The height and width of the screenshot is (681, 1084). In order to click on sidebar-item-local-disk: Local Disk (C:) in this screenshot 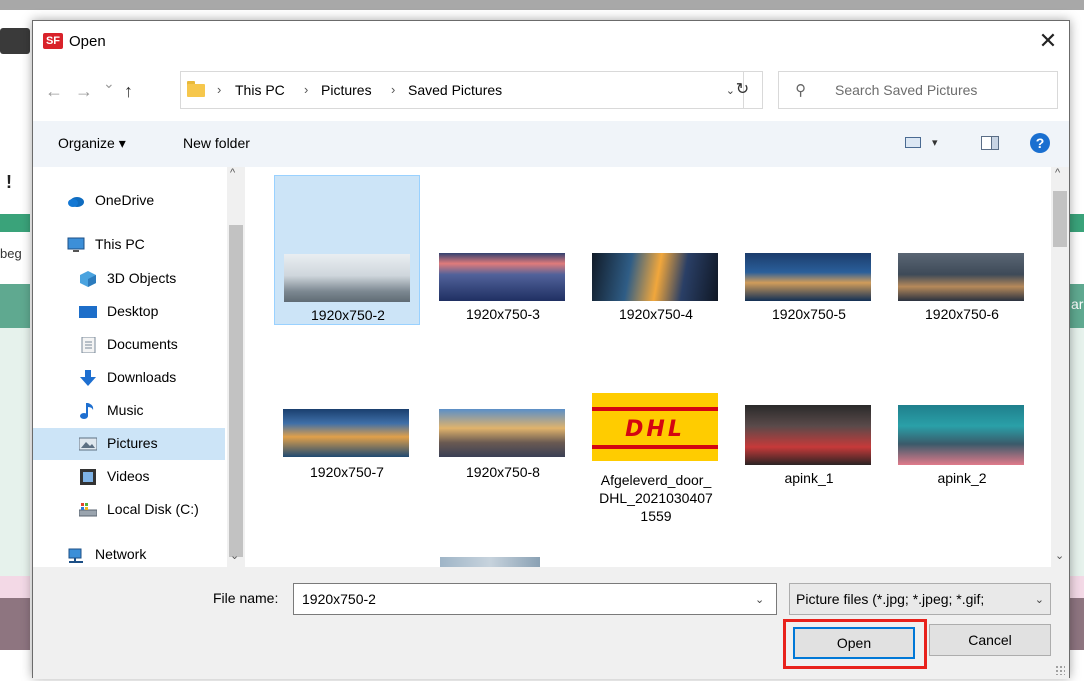, I will do `click(129, 510)`.